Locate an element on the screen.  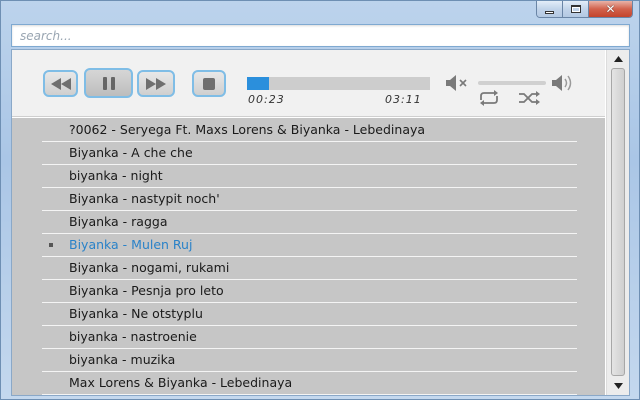
maximize-button is located at coordinates (576, 9).